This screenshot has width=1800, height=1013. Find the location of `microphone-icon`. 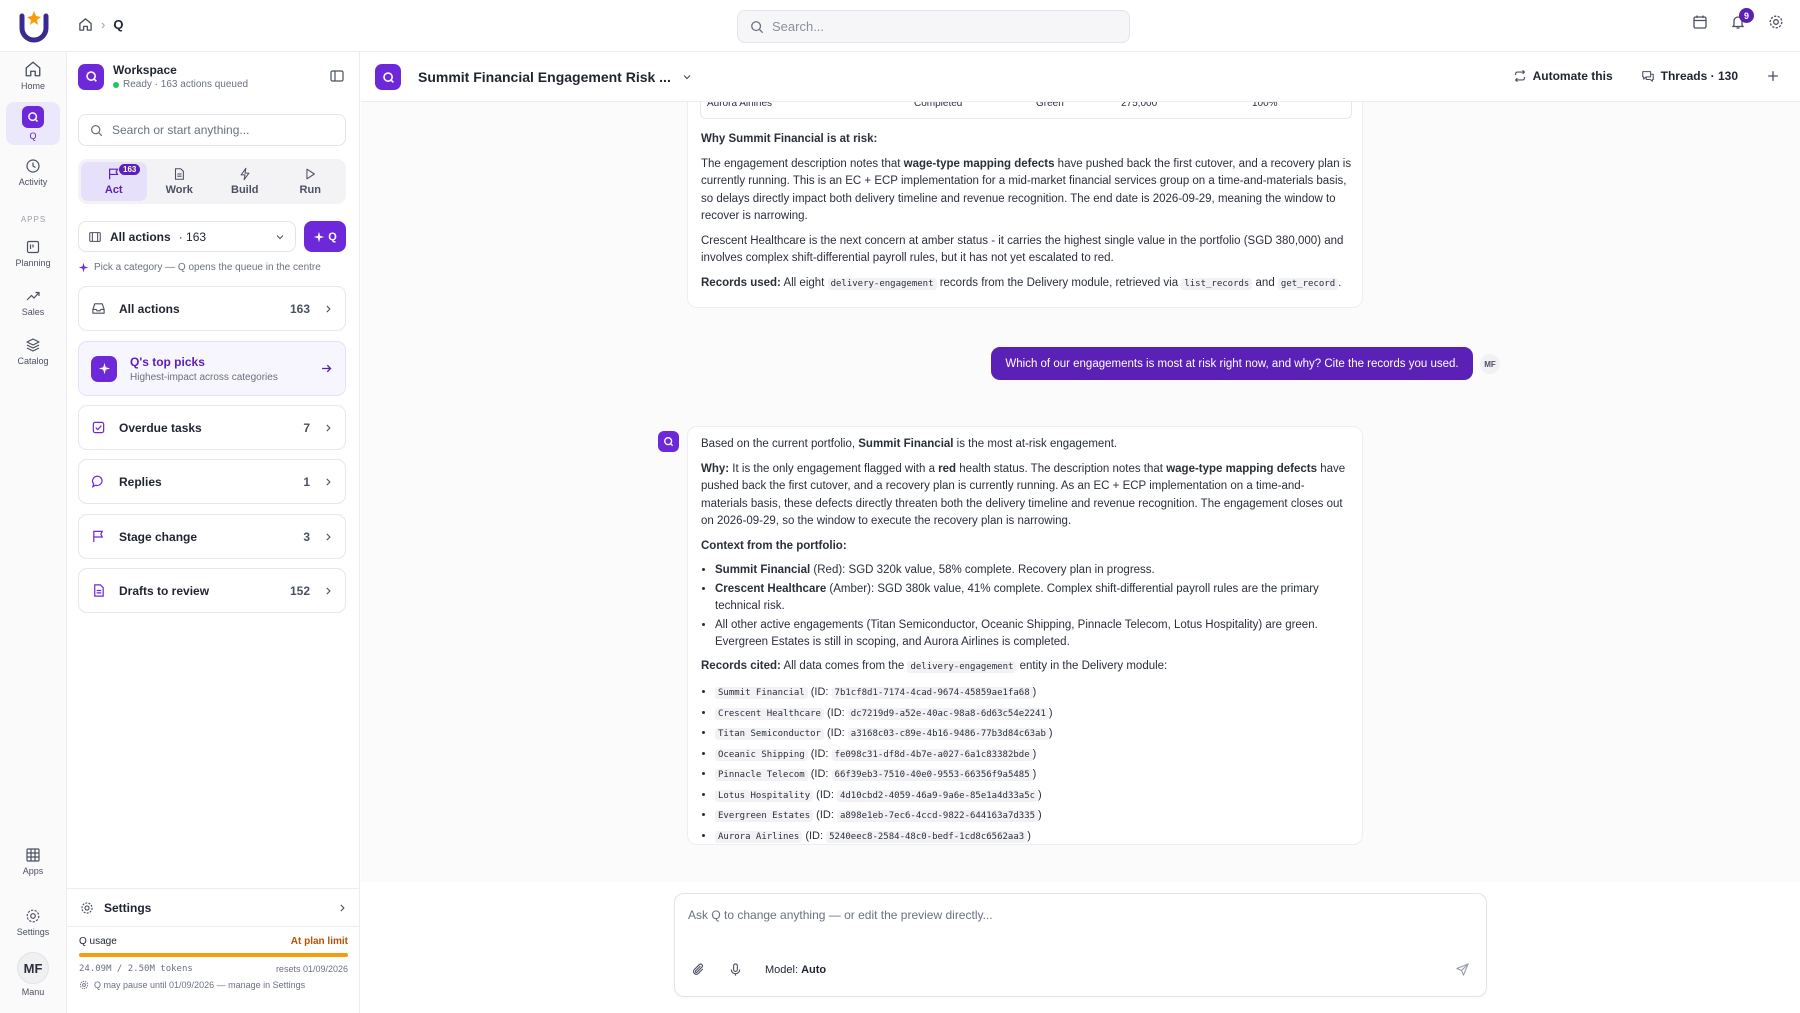

microphone-icon is located at coordinates (735, 969).